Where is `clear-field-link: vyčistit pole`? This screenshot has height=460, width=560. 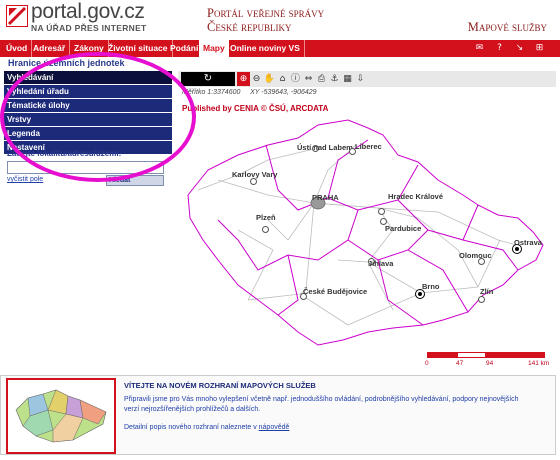 clear-field-link: vyčistit pole is located at coordinates (25, 179).